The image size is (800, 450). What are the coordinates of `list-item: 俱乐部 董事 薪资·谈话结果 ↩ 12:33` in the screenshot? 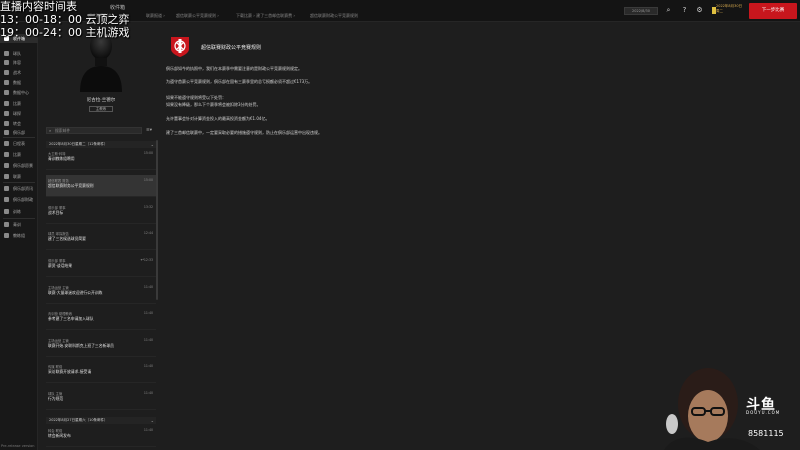 It's located at (101, 266).